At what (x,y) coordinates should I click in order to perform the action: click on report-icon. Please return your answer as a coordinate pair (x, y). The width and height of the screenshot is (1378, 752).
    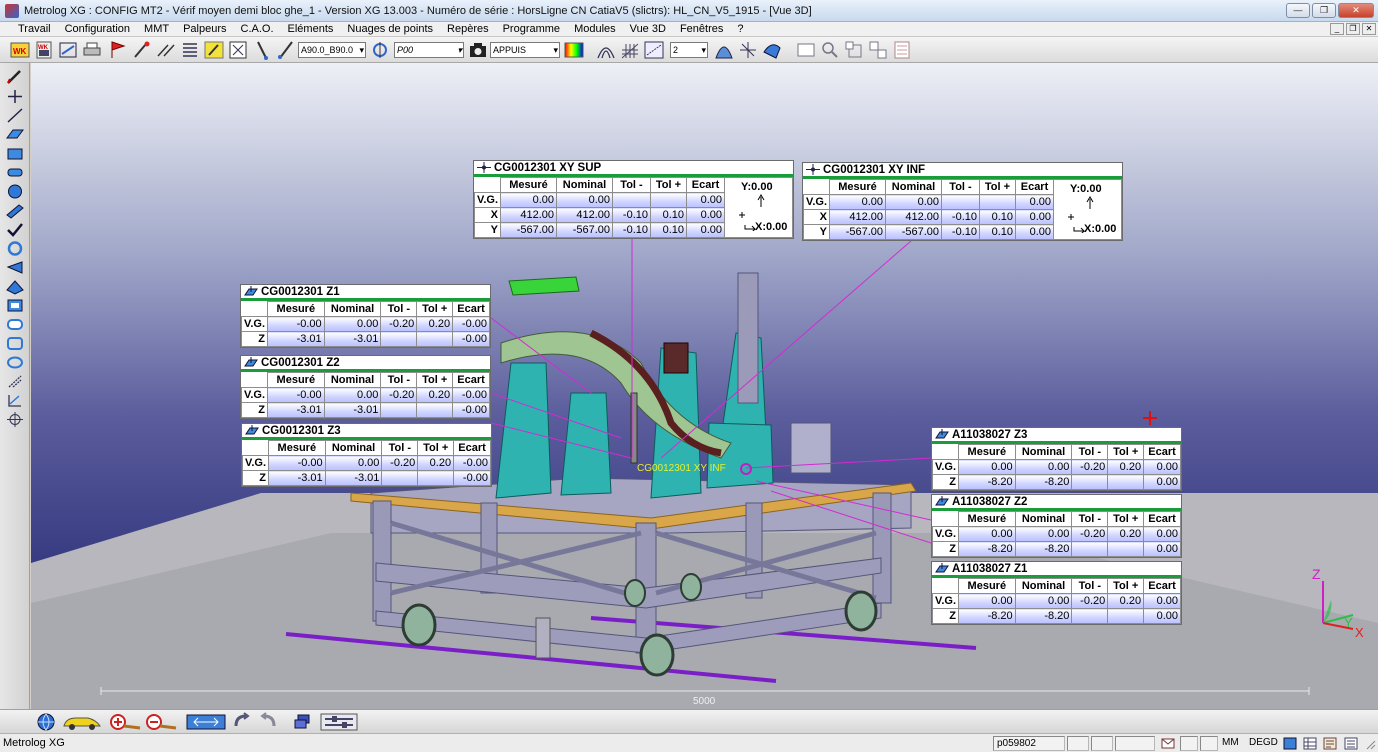
    Looking at the image, I should click on (902, 50).